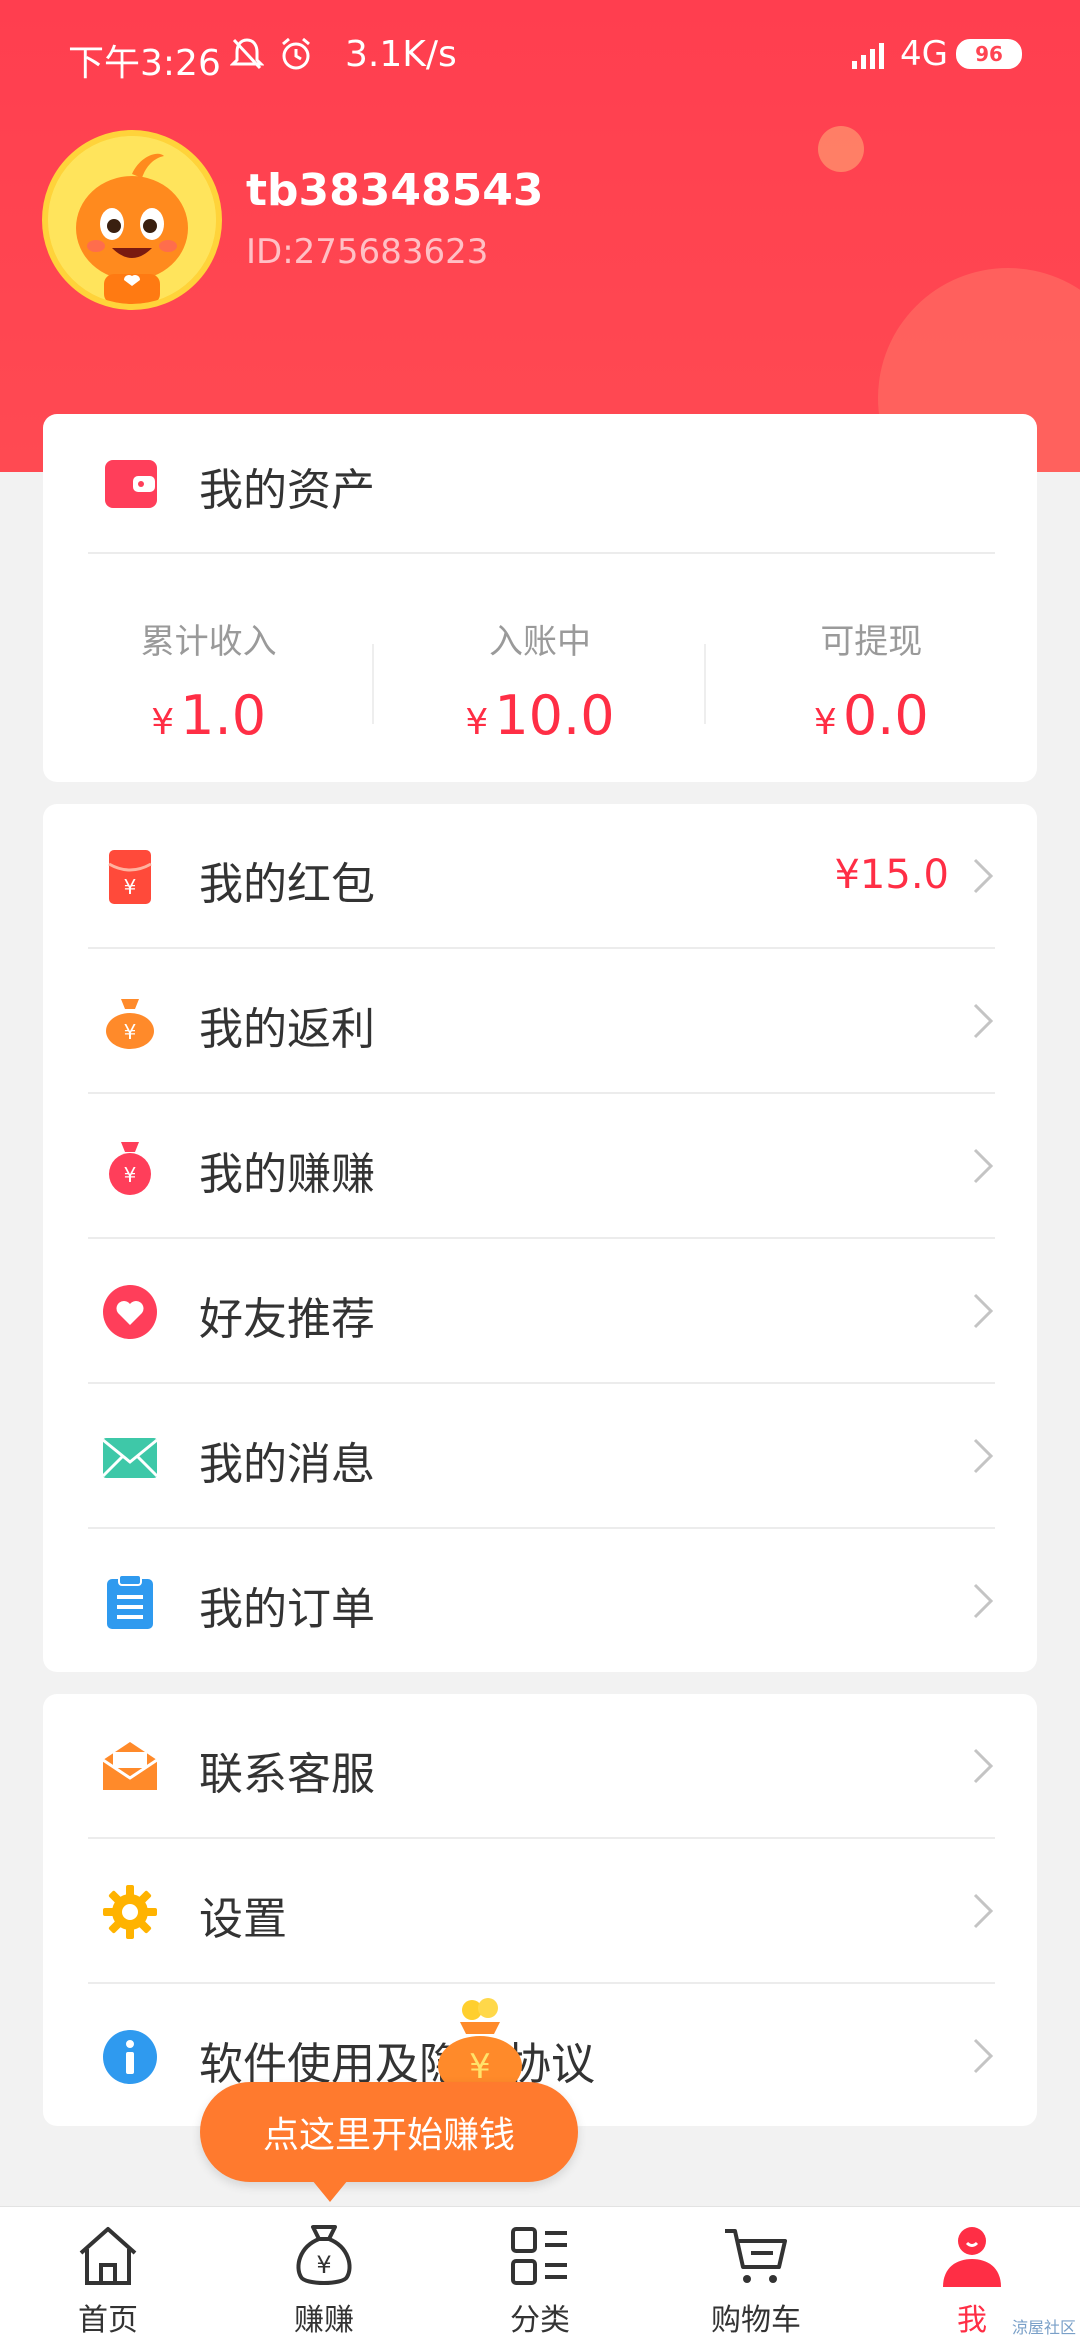 This screenshot has width=1080, height=2340. Describe the element at coordinates (540, 876) in the screenshot. I see `menu-item-red-packet: ¥ 我的红包 ¥15.0` at that location.